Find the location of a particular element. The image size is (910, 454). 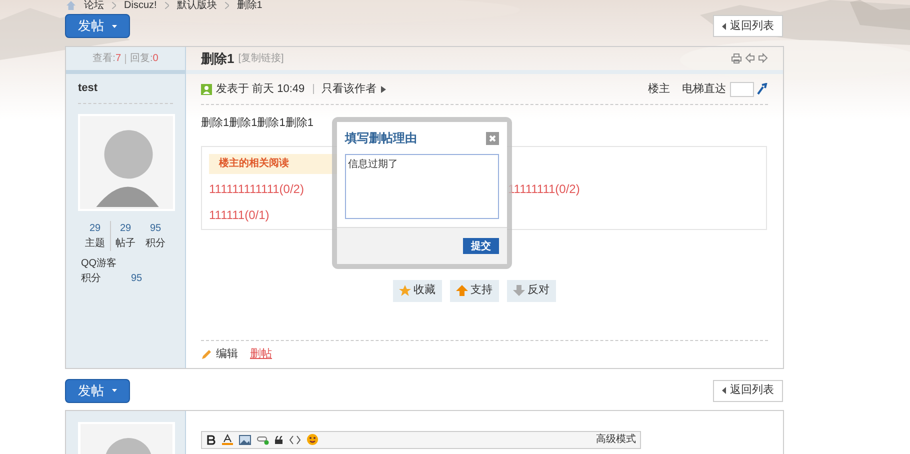

points-value: 95 is located at coordinates (136, 279).